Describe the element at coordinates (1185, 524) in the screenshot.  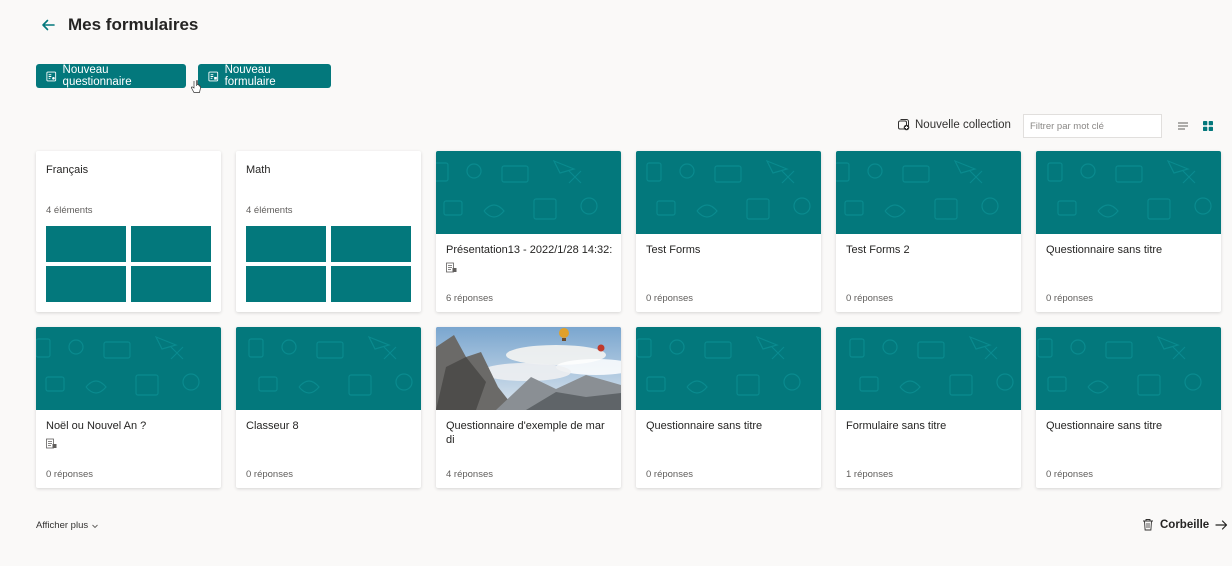
I see `trash-button: Corbeille` at that location.